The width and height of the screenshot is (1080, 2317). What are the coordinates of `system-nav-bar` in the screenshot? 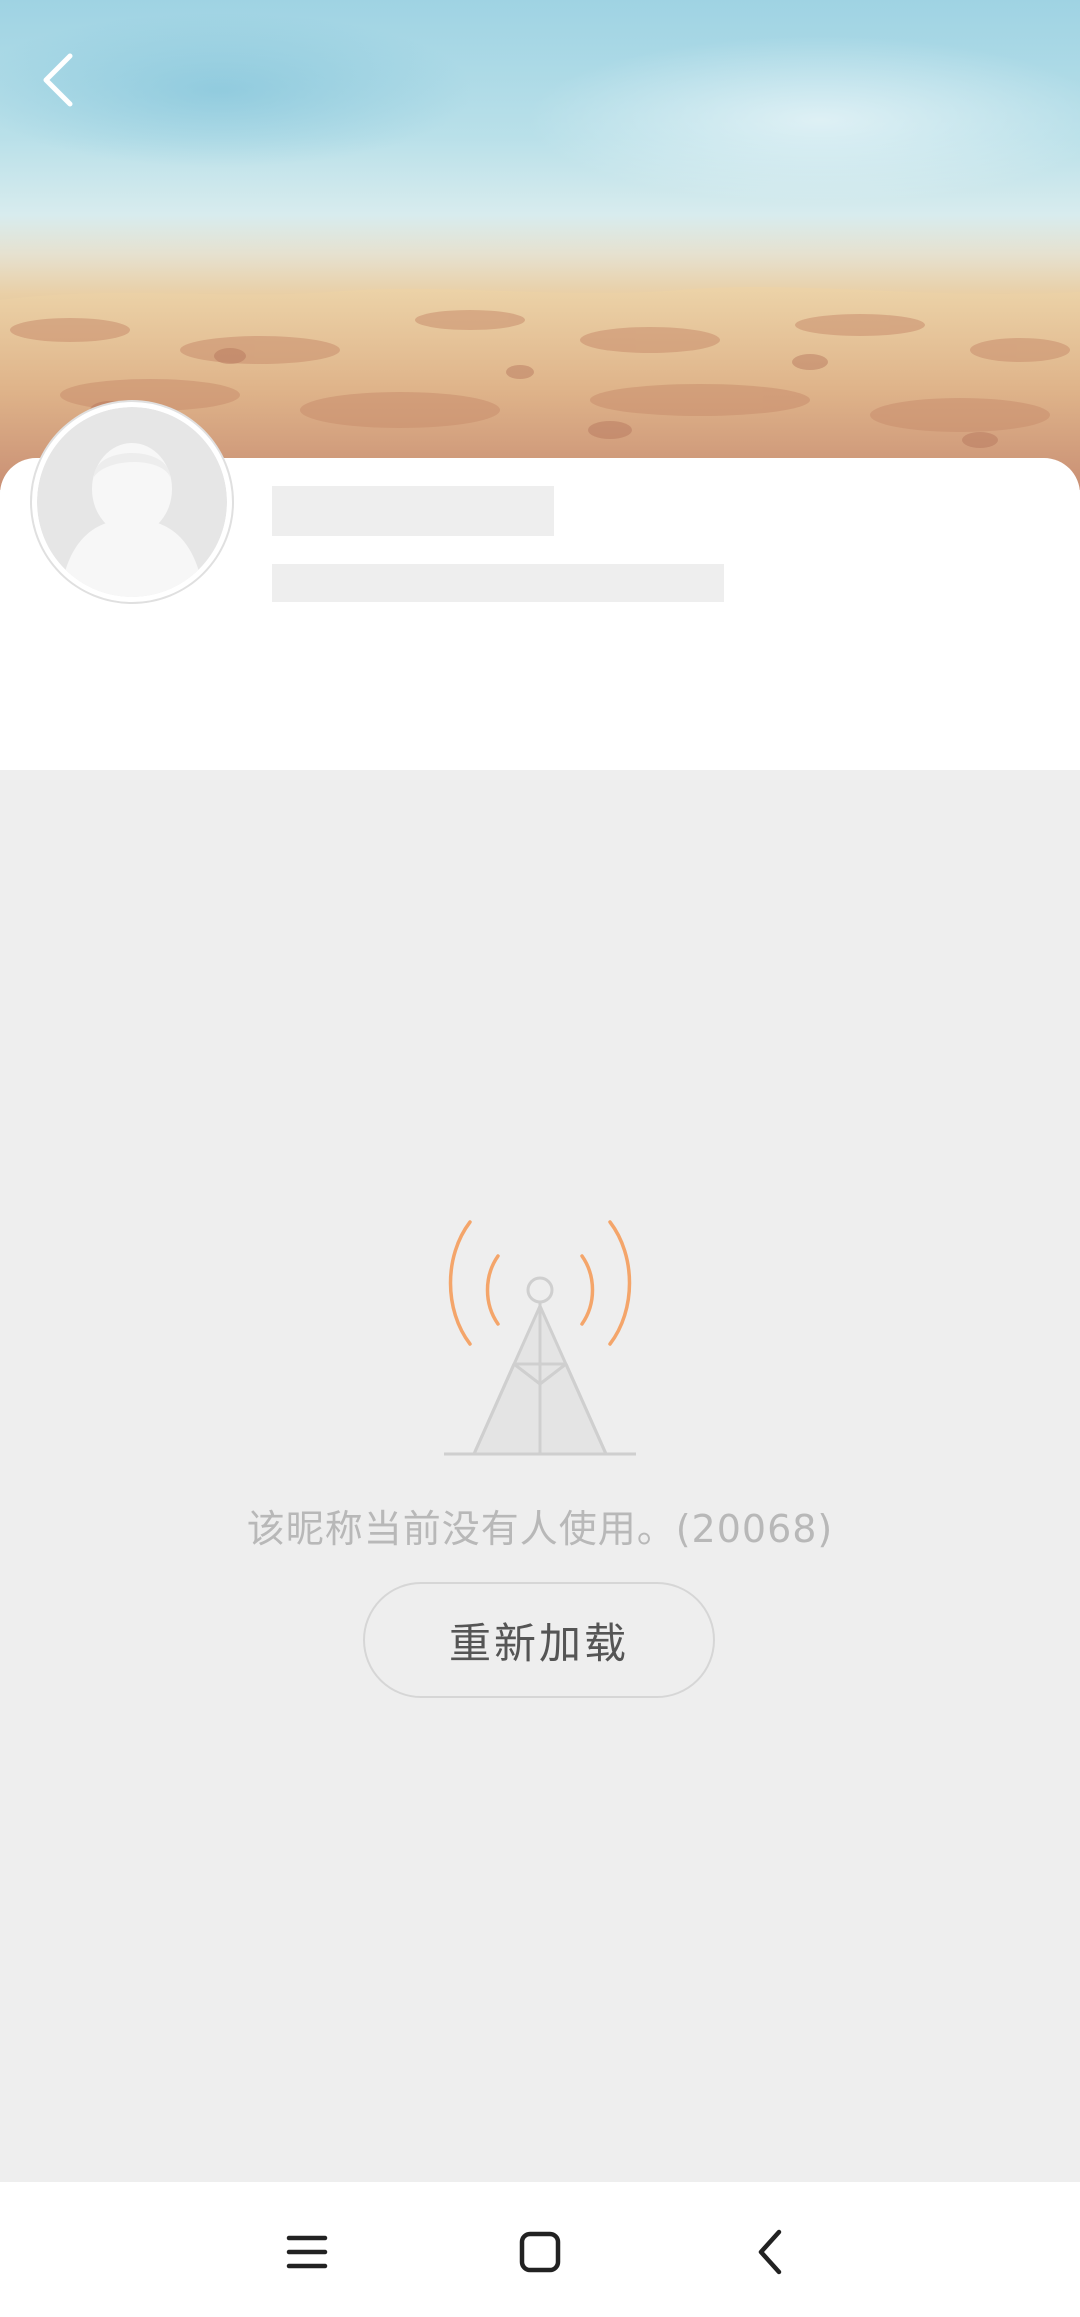 It's located at (540, 2249).